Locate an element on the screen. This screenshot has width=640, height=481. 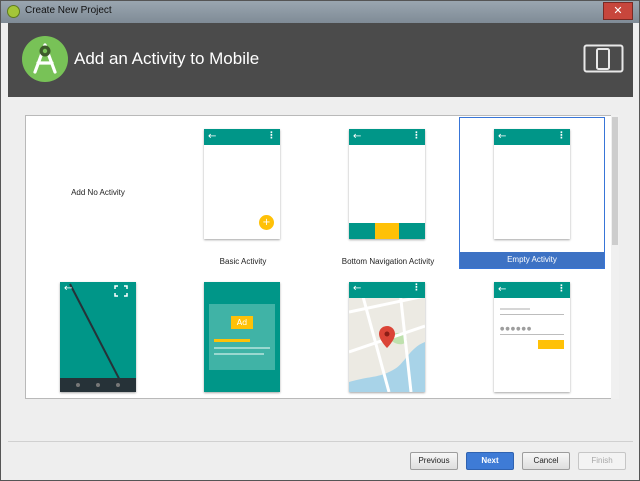
activity-label: Basic Activity is located at coordinates (243, 261).